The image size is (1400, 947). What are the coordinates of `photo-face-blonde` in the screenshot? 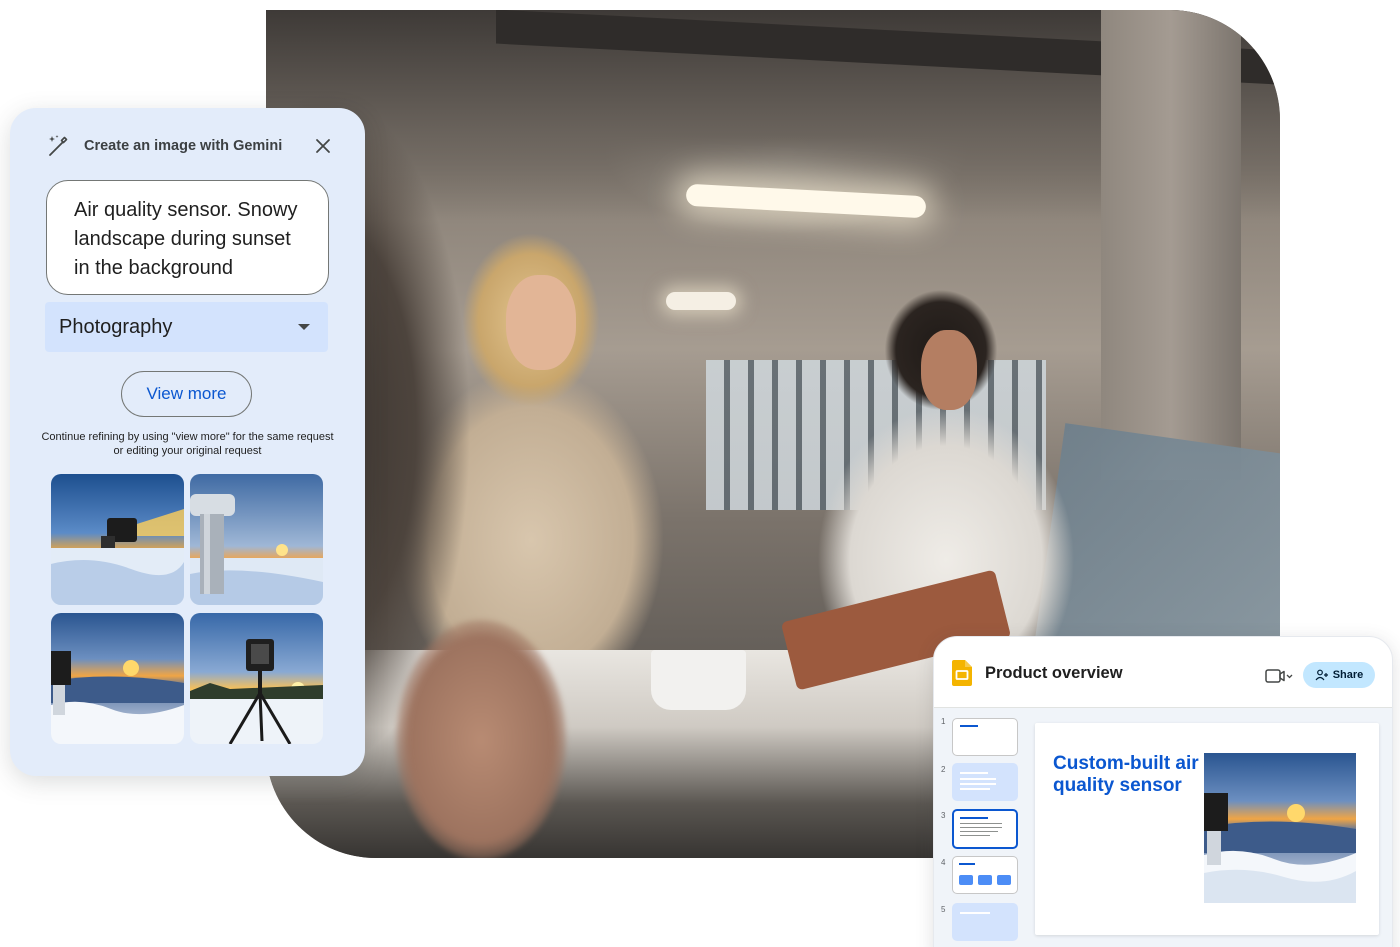 It's located at (541, 322).